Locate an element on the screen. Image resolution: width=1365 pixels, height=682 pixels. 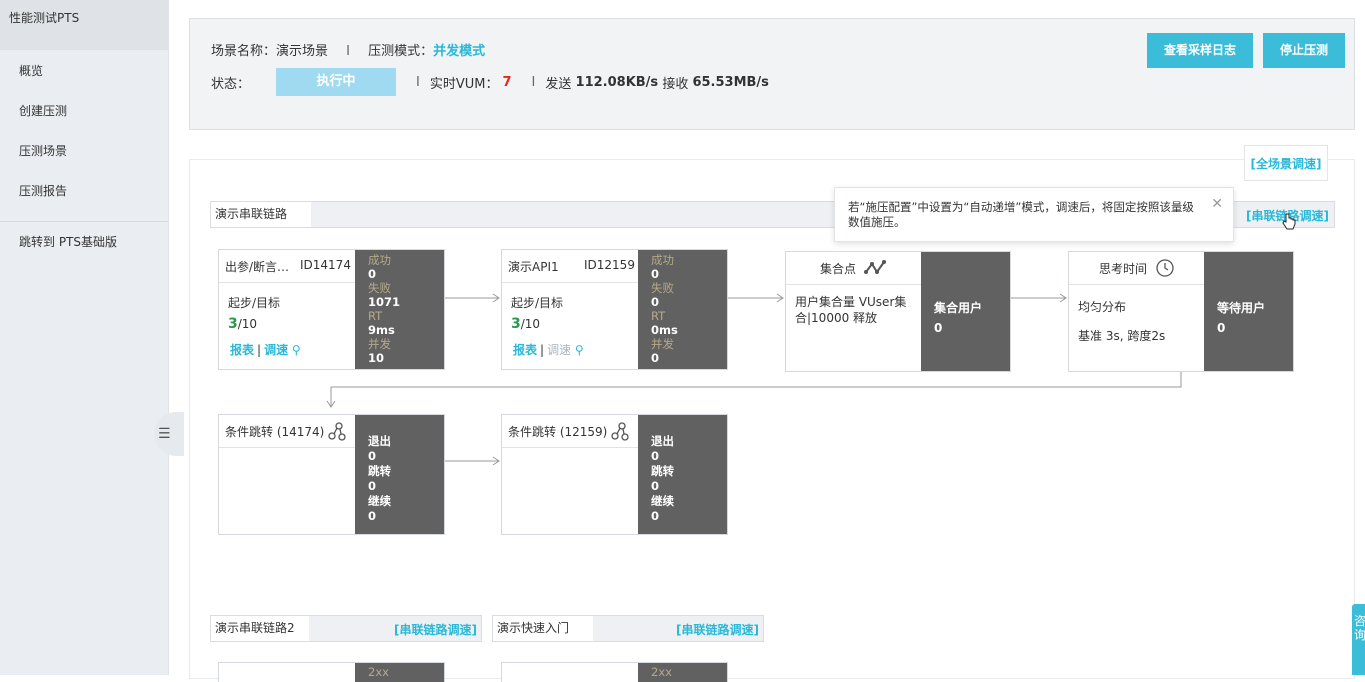
chain-bar: 演示串联链路2 [串联链路调速] is located at coordinates (346, 628).